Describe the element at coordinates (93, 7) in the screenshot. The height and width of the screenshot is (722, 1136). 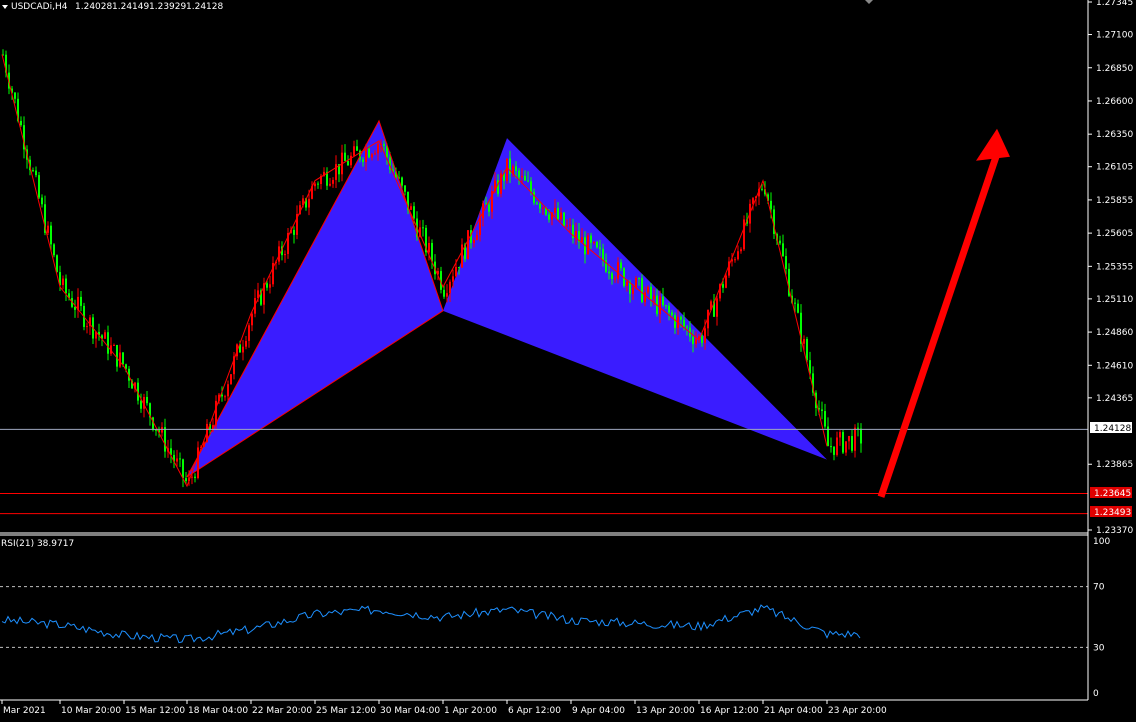
I see `header-open: 1.24028` at that location.